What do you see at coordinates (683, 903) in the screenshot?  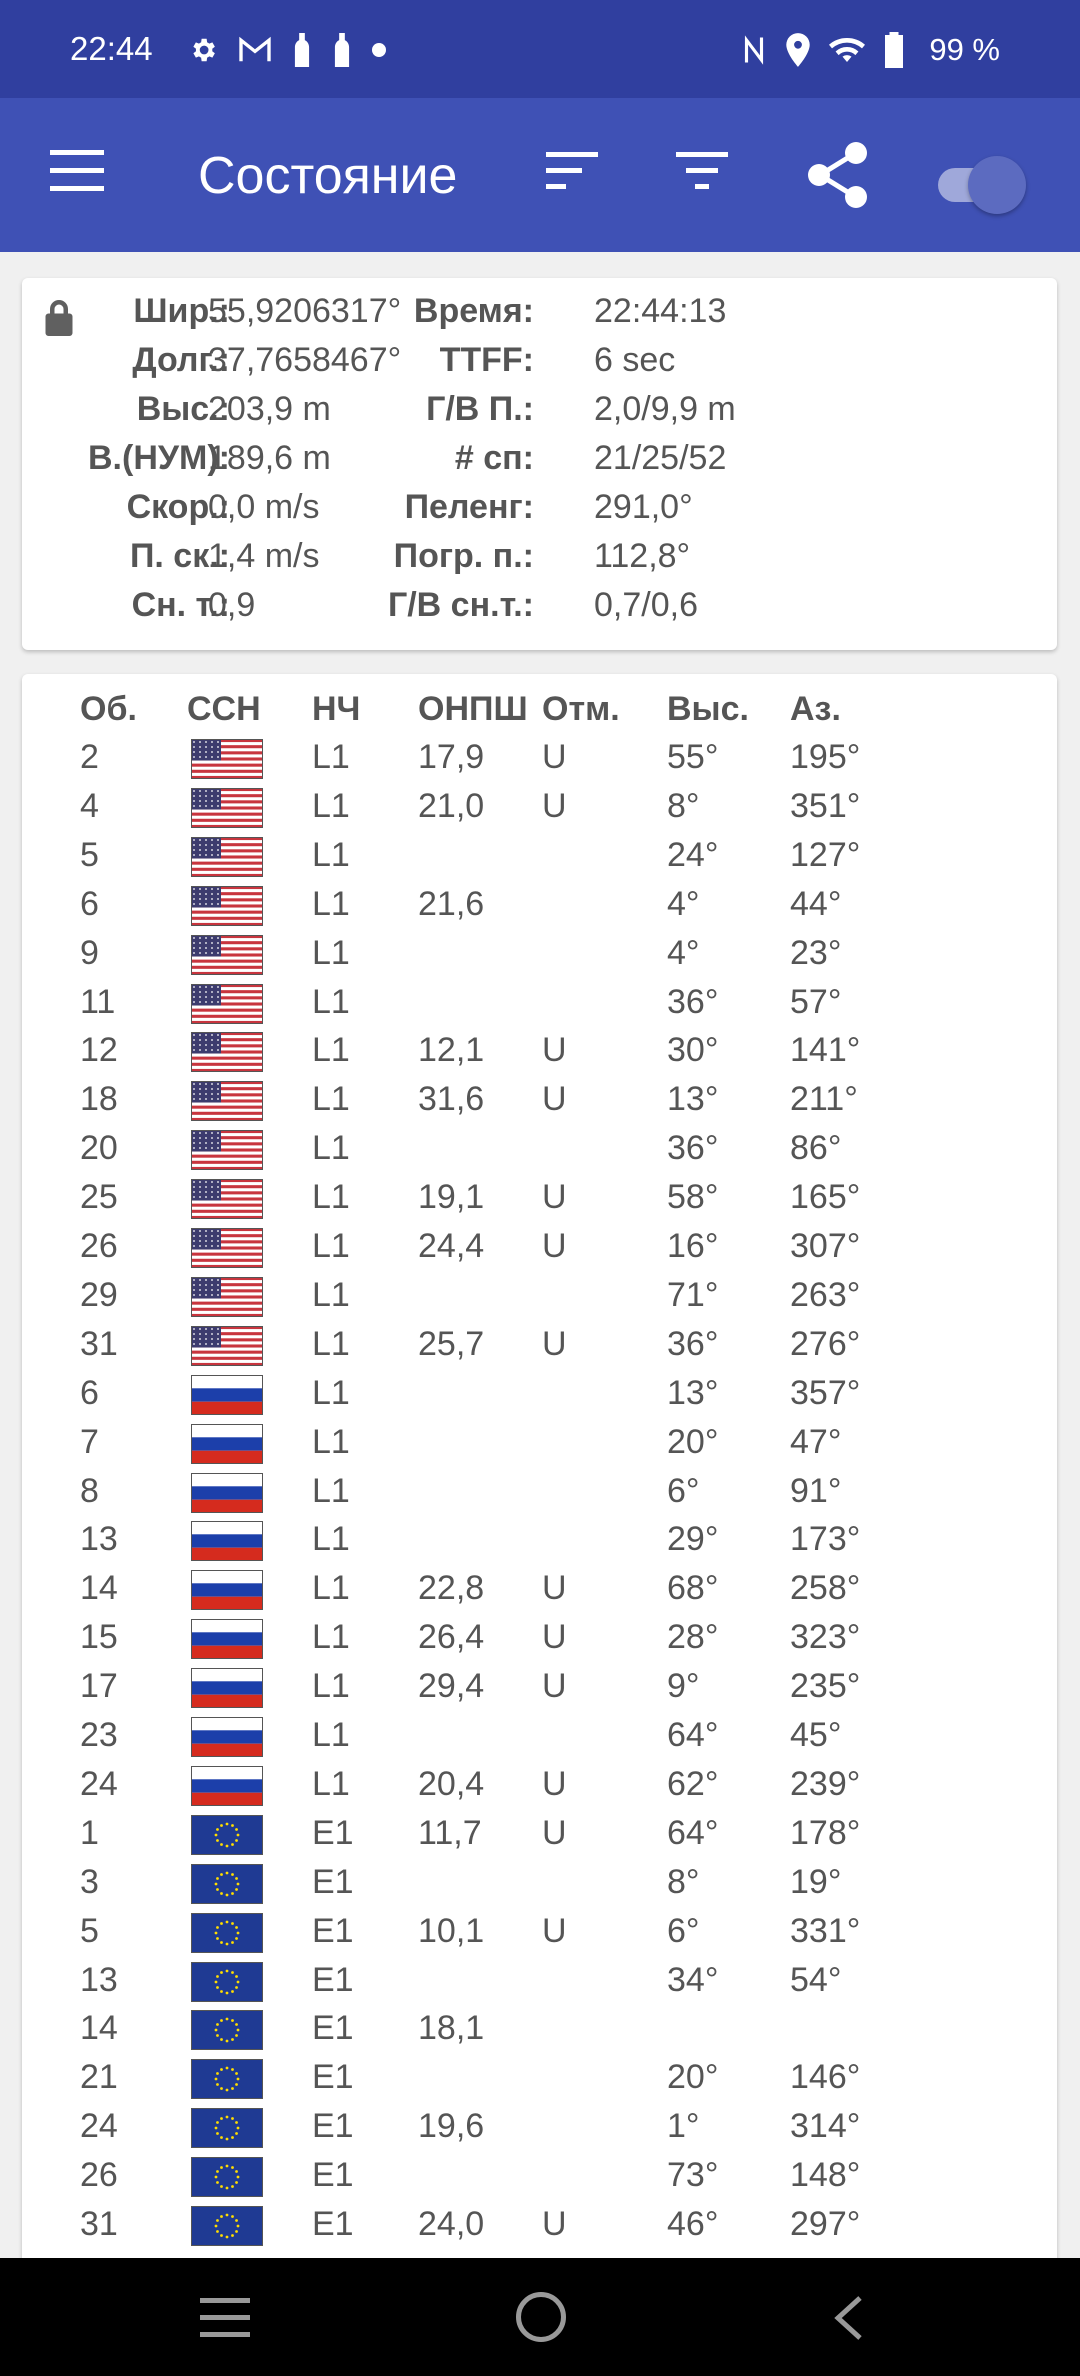 I see `cell-elevation: 4°` at bounding box center [683, 903].